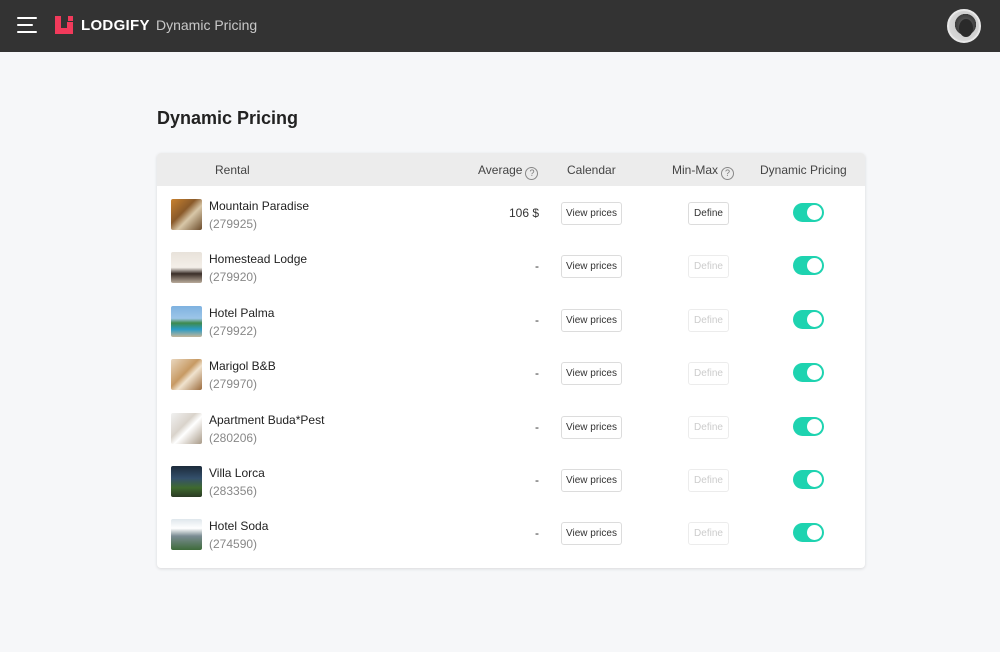 The height and width of the screenshot is (652, 1000). What do you see at coordinates (228, 118) in the screenshot?
I see `page-title: Dynamic Pricing` at bounding box center [228, 118].